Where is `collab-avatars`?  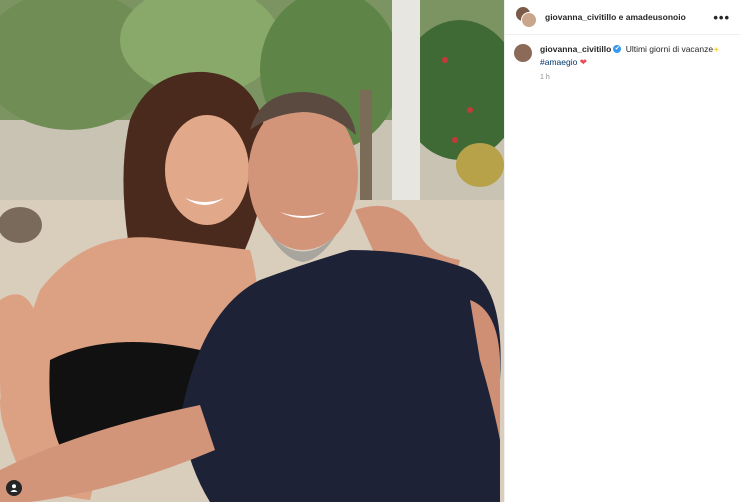 collab-avatars is located at coordinates (526, 17).